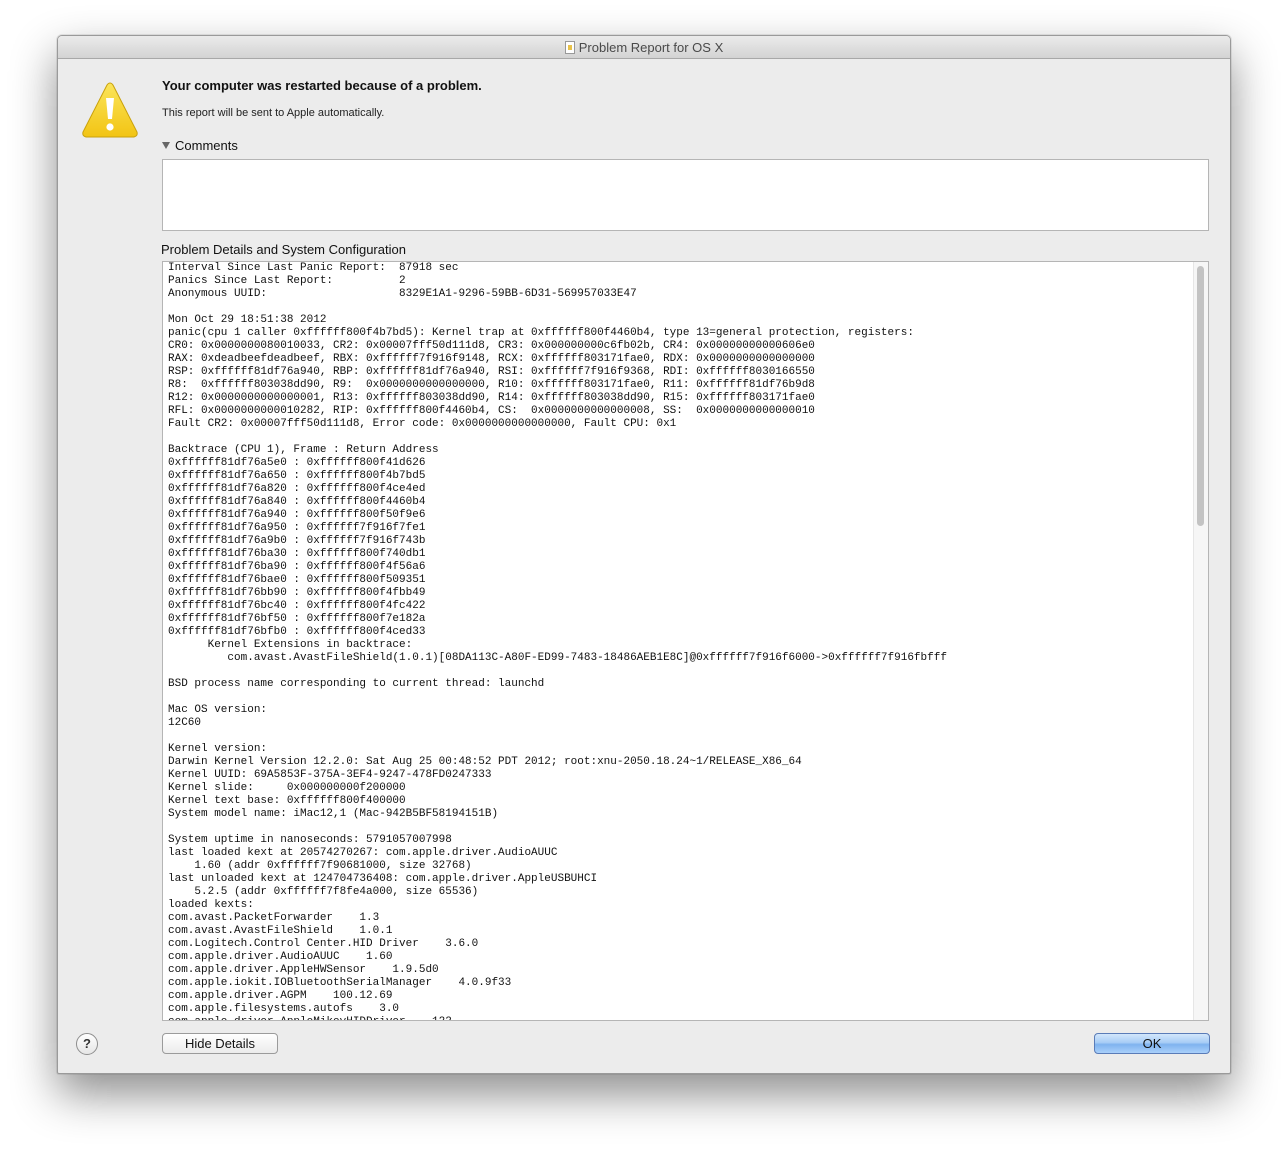  Describe the element at coordinates (287, 801) in the screenshot. I see `report-line: Kernel text base: 0xffffff800f400000` at that location.